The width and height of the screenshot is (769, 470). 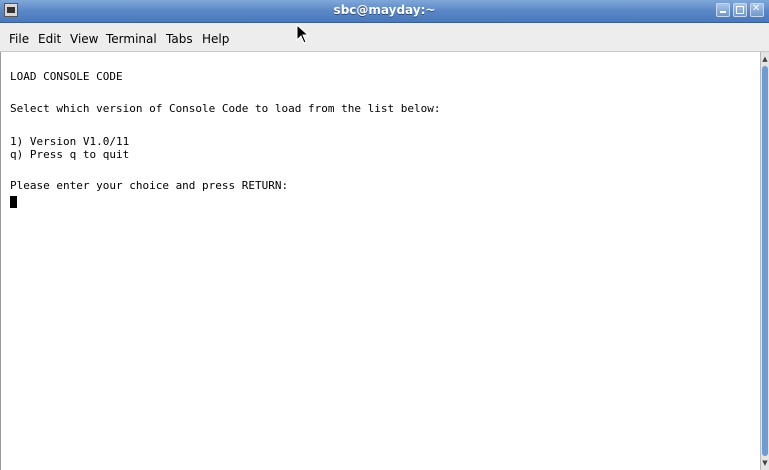 I want to click on menu-help: Help, so click(x=215, y=39).